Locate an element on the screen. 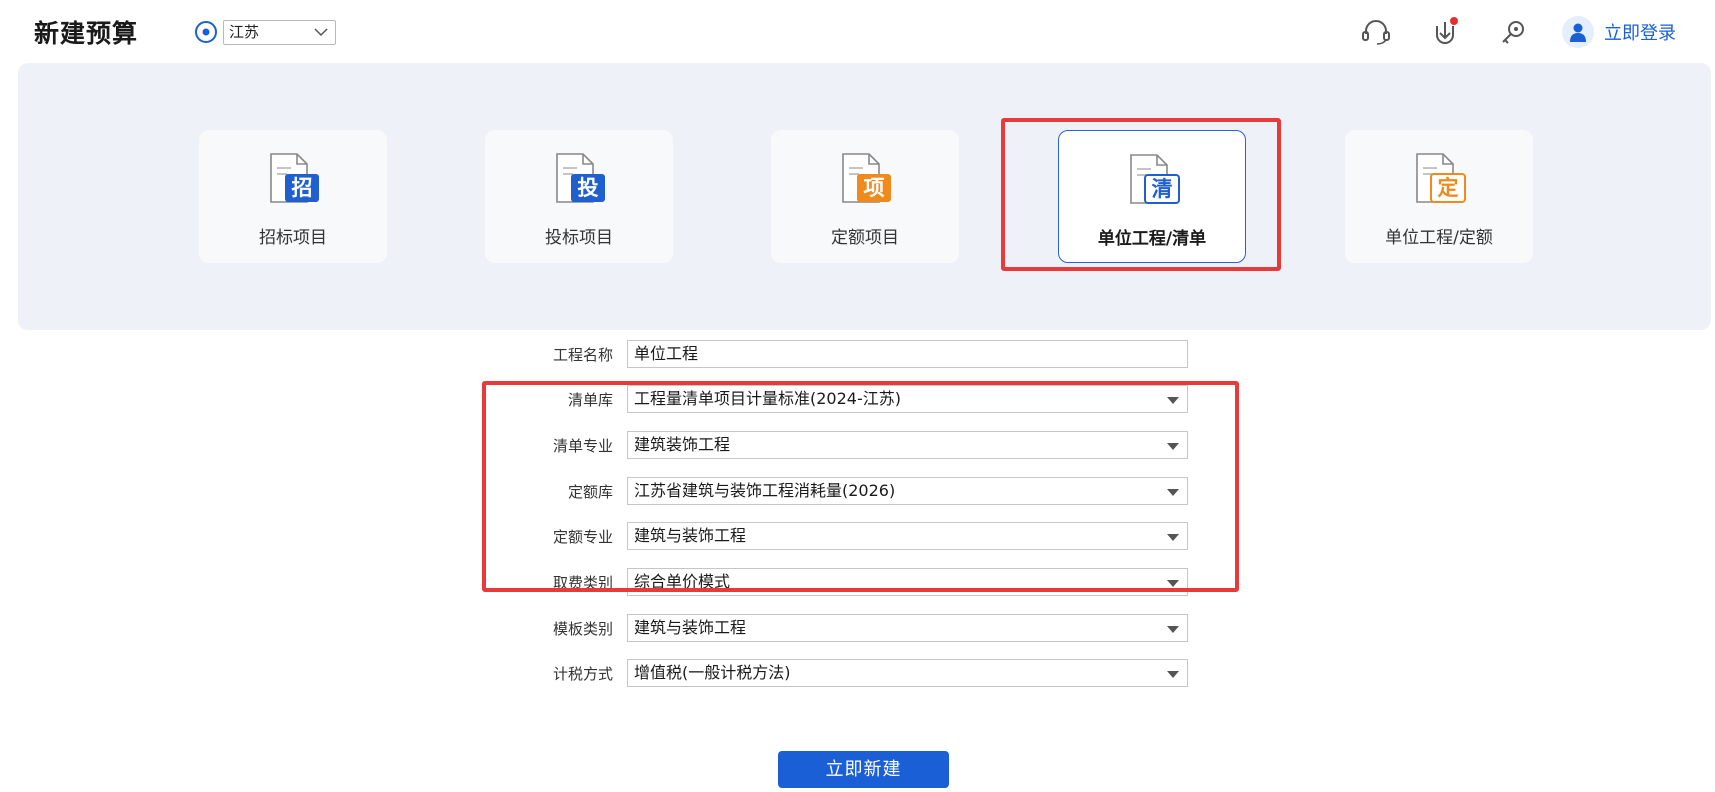 This screenshot has height=792, width=1715. quota-document-icon: 项 is located at coordinates (866, 178).